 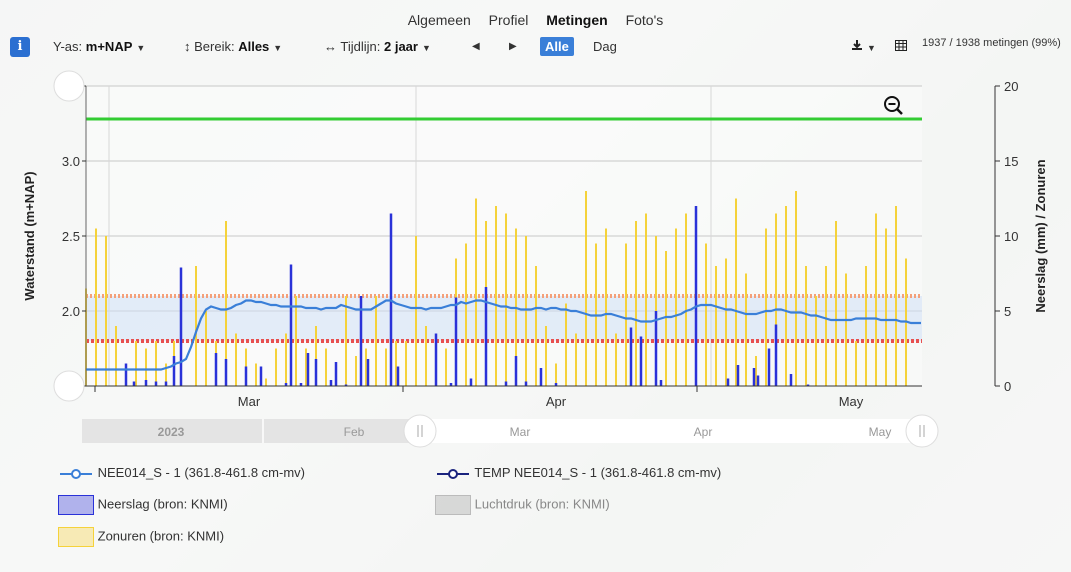 What do you see at coordinates (880, 432) in the screenshot?
I see `navigator-label: May` at bounding box center [880, 432].